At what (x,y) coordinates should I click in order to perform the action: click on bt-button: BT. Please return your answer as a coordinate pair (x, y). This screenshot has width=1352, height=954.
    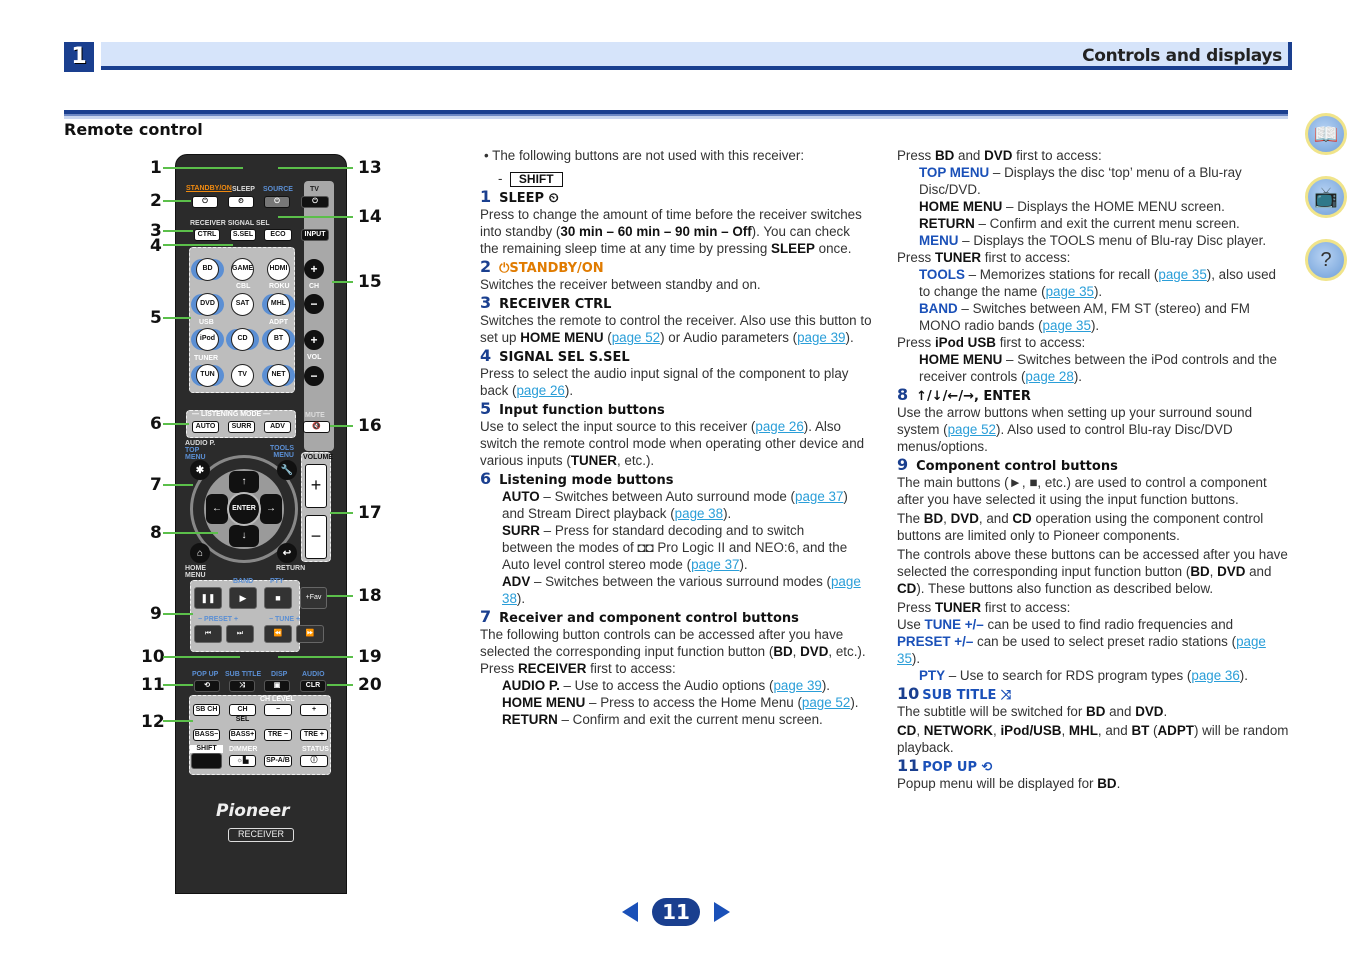
    Looking at the image, I should click on (278, 339).